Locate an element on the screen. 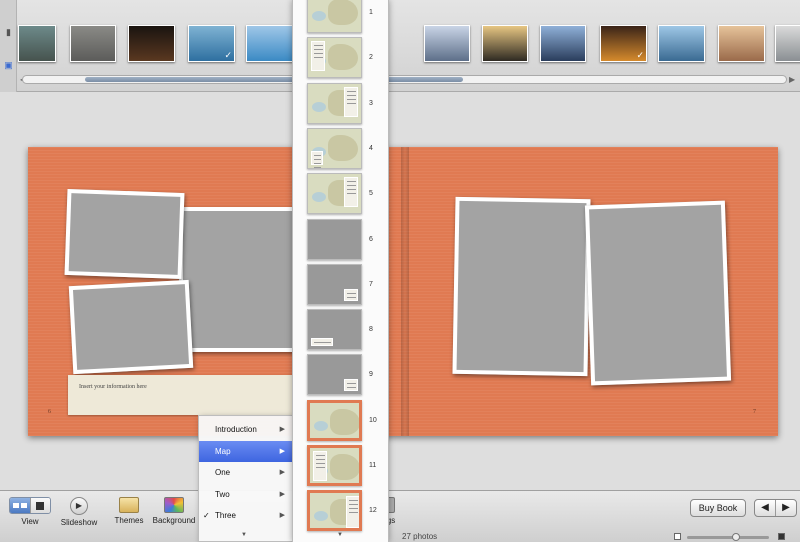 This screenshot has width=800, height=542. layout-category-menu: ▼ Introduction ▶ Map ▶ One ▶ Two ▶ ✓ Three ▶ is located at coordinates (245, 478).